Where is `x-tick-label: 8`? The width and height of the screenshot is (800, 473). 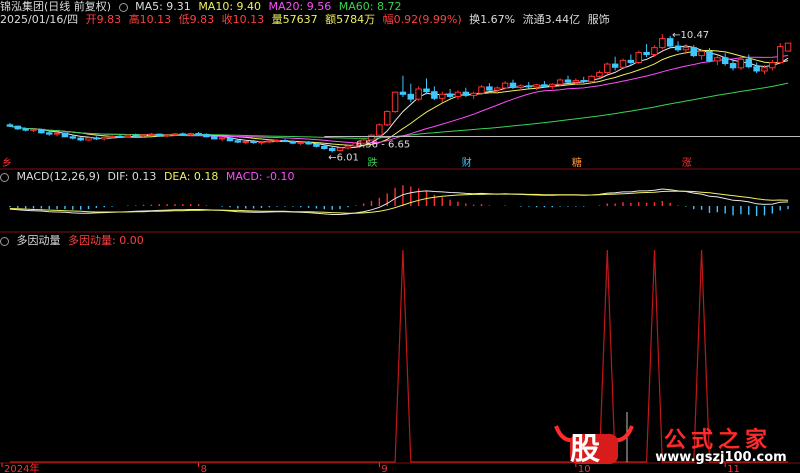 x-tick-label: 8 is located at coordinates (204, 468).